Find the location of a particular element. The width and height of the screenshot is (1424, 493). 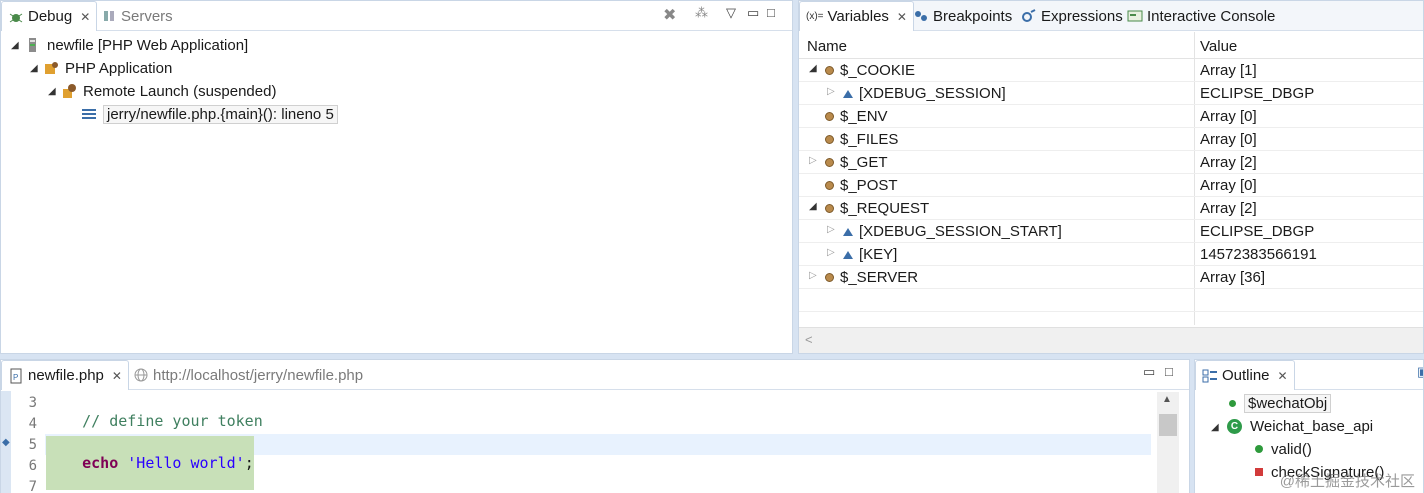

variable-name: $_POST is located at coordinates (869, 185).